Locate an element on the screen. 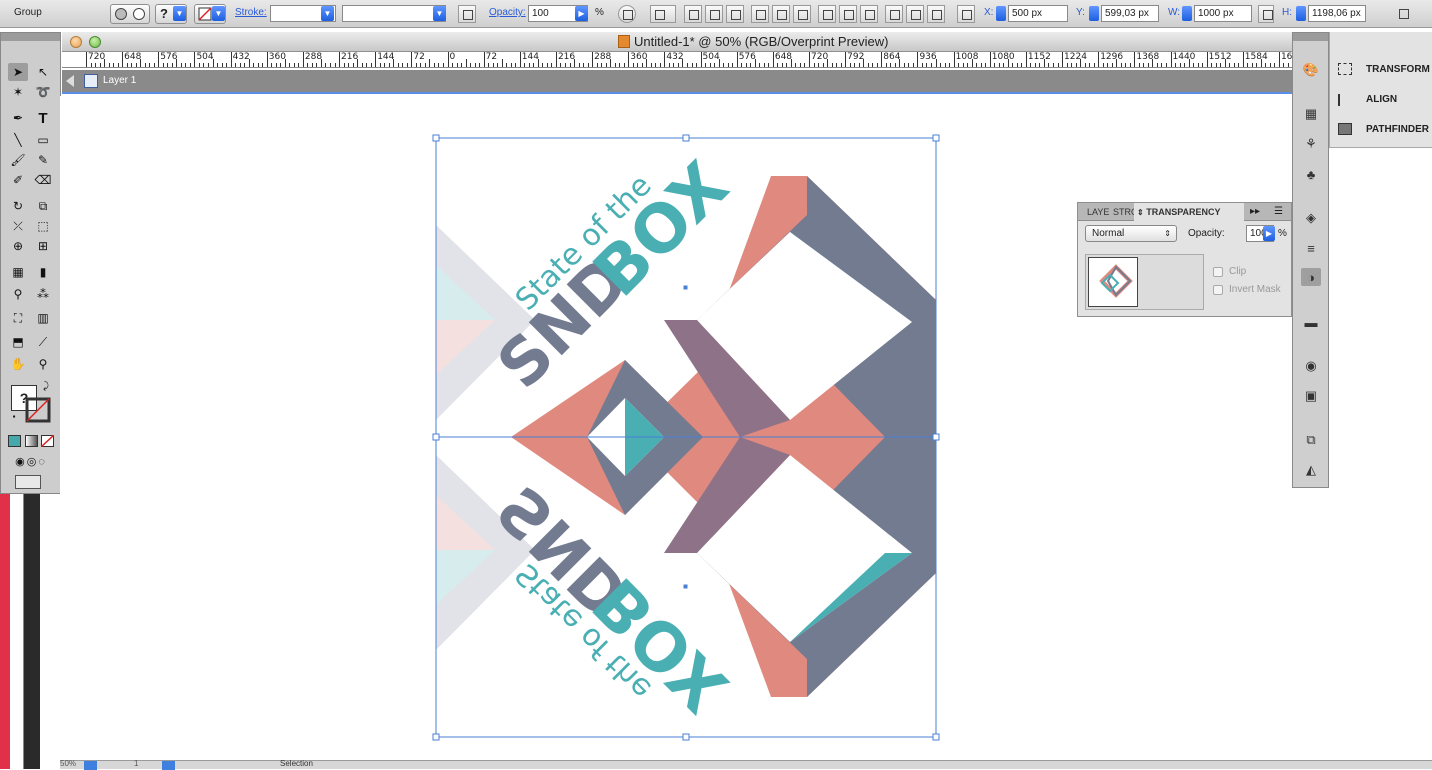 Image resolution: width=1432 pixels, height=770 pixels. rectangle-tool-icon: ▭ is located at coordinates (43, 140).